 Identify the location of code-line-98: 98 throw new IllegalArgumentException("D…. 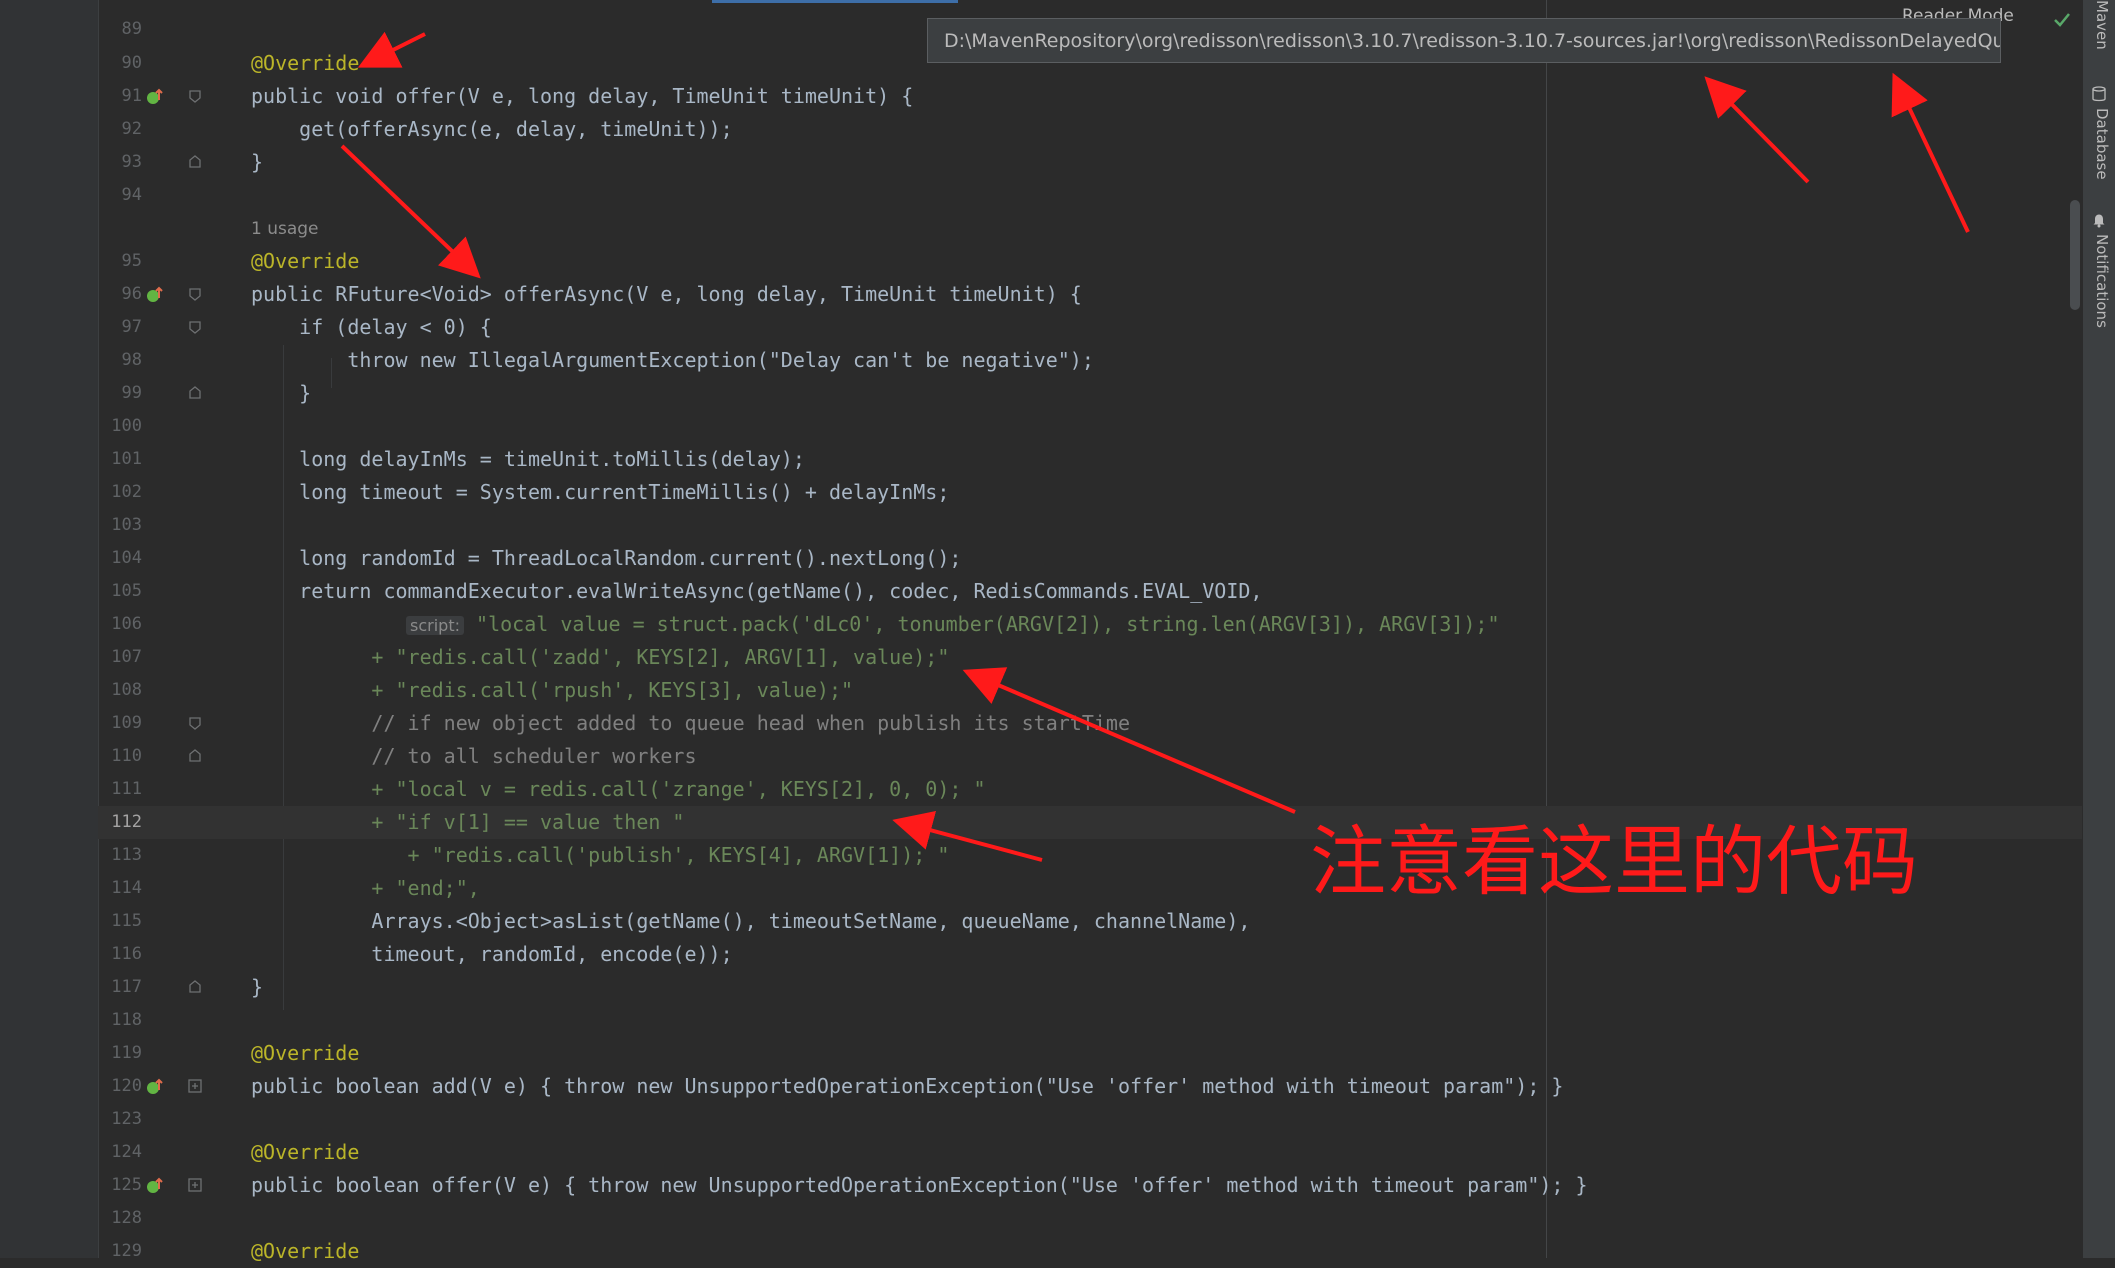
(1090, 360).